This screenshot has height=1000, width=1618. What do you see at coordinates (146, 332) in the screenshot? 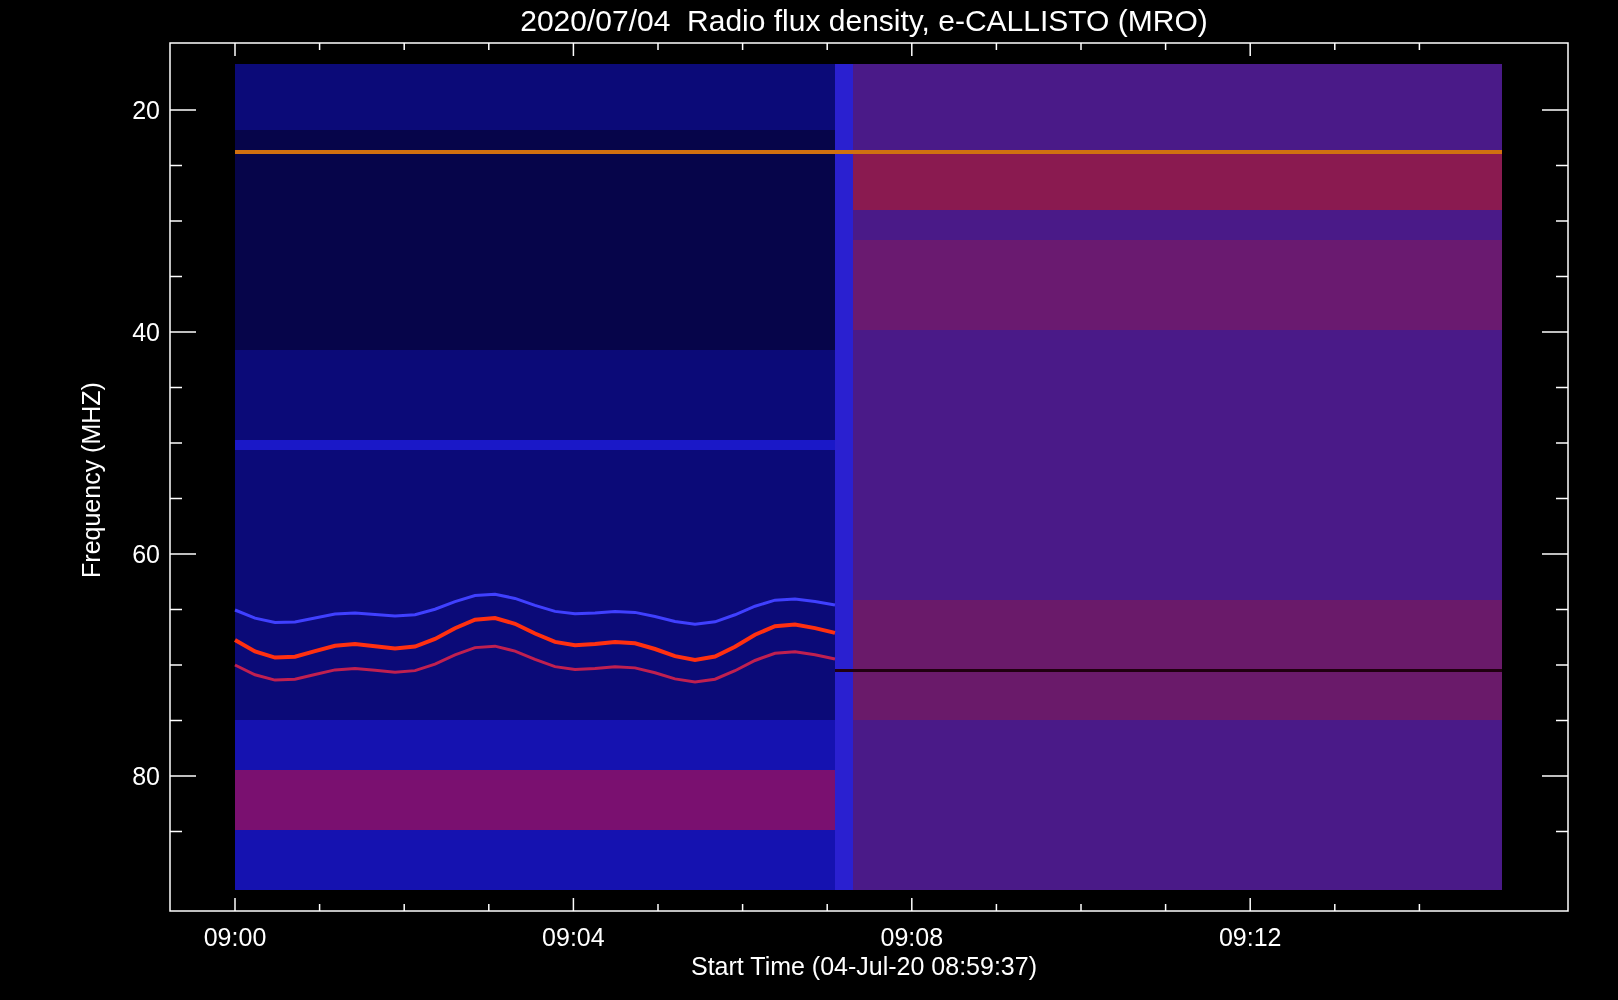
I see `y-tick-label: 40` at bounding box center [146, 332].